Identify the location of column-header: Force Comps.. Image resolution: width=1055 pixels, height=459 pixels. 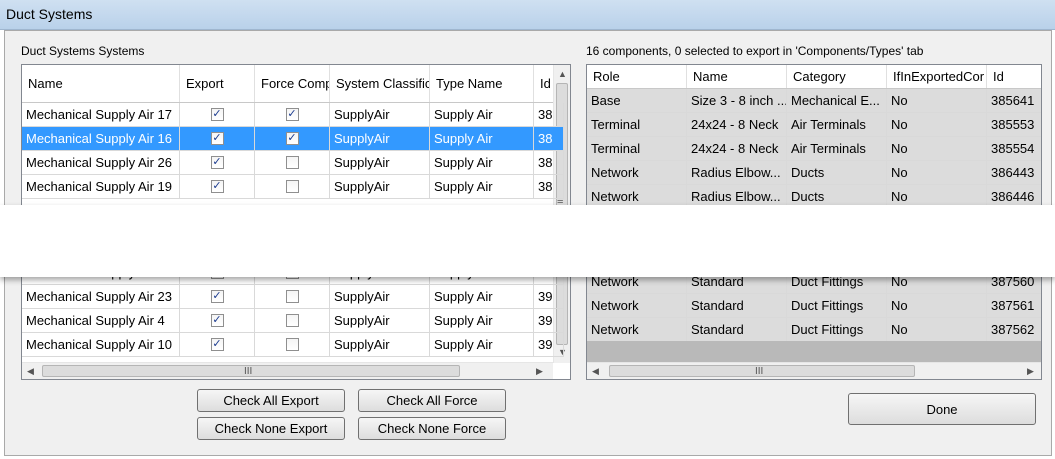
(292, 83).